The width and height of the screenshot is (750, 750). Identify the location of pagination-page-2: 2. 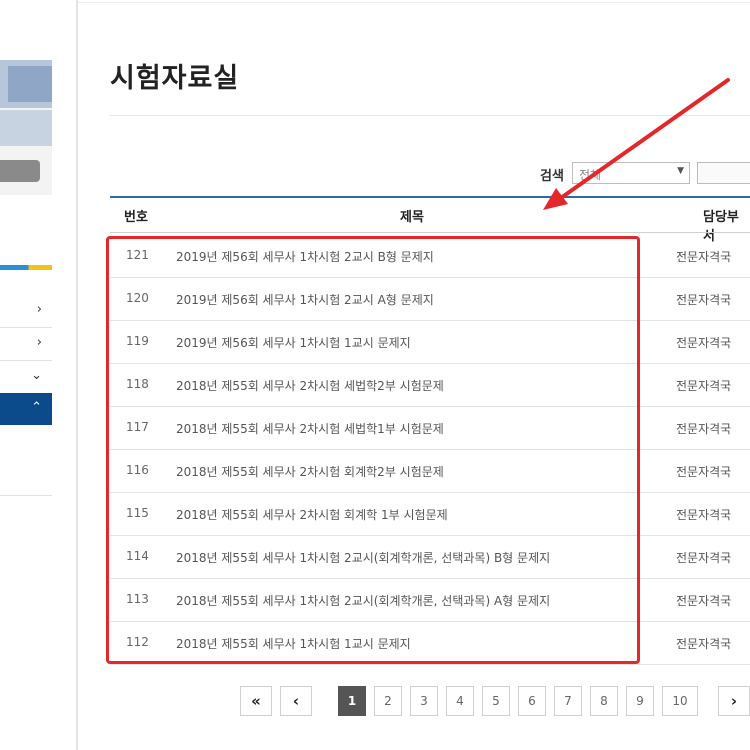
(388, 701).